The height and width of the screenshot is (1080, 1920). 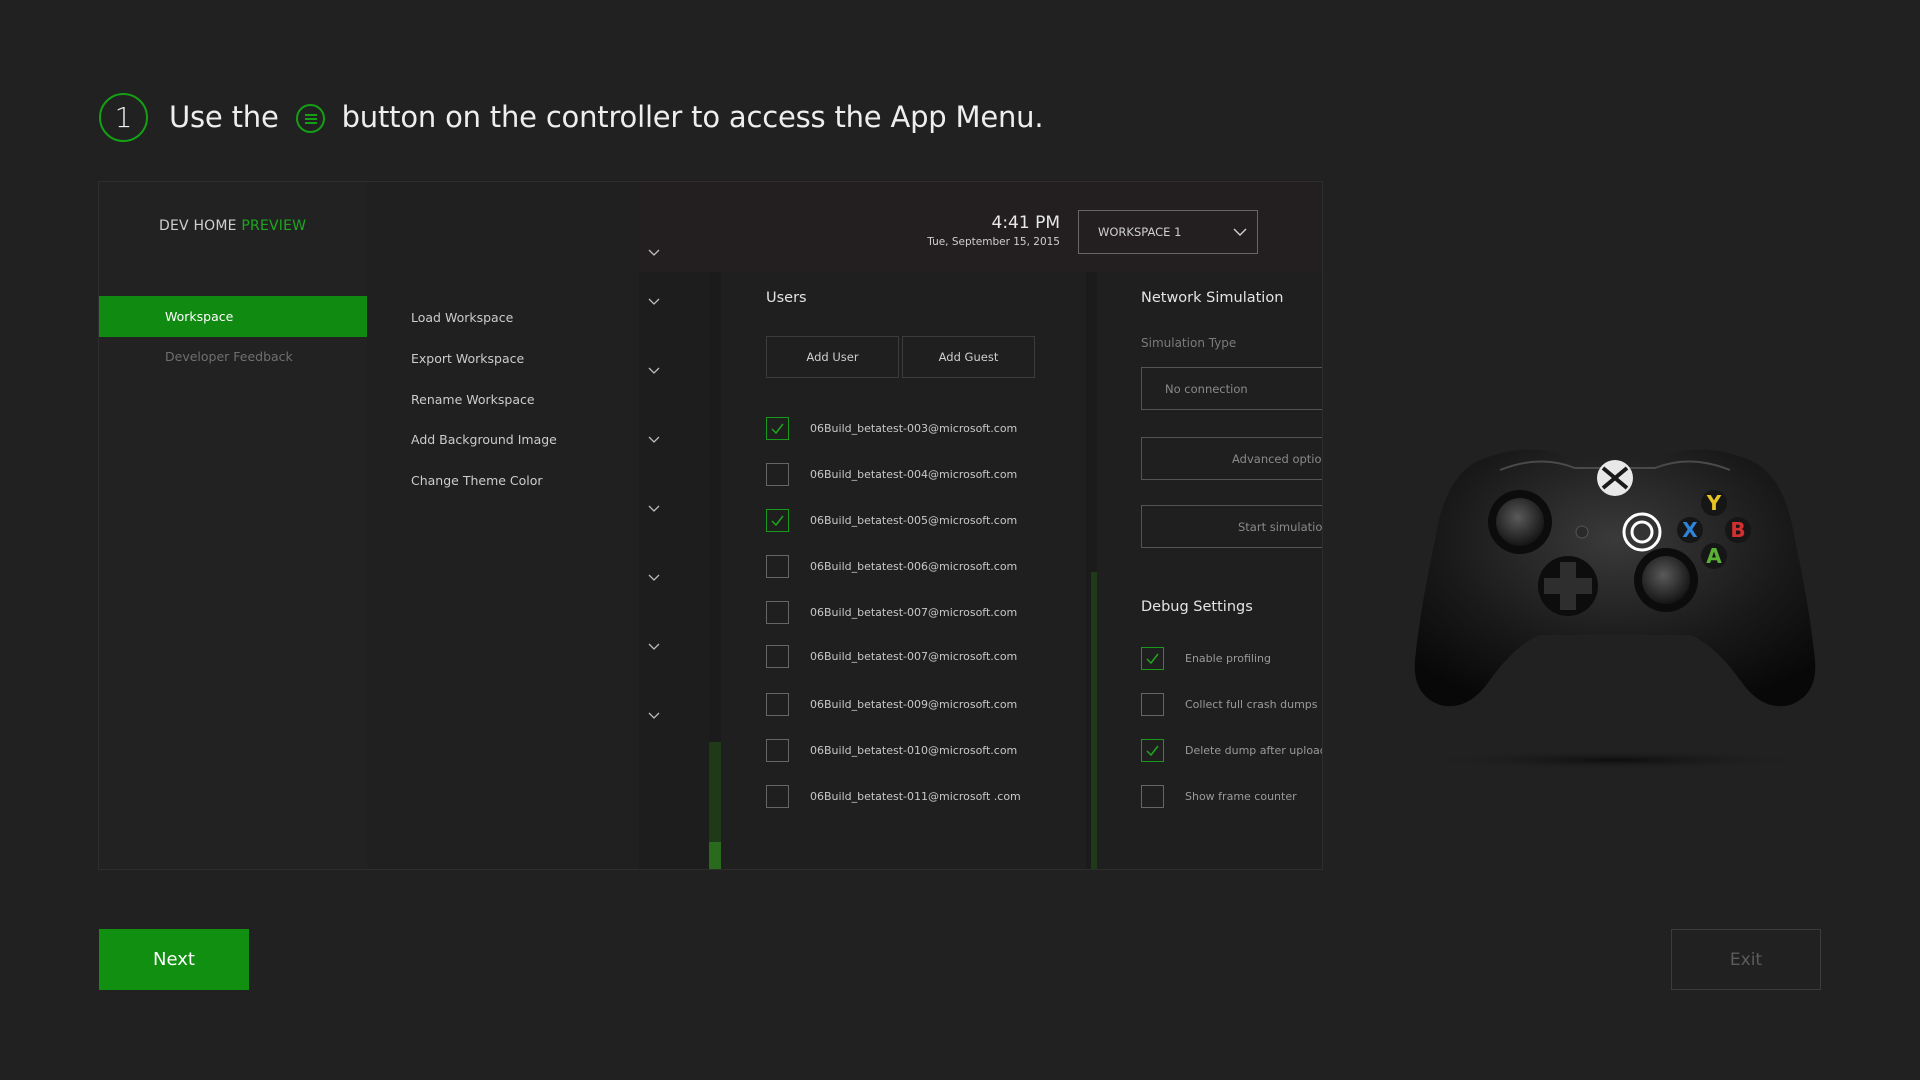 What do you see at coordinates (915, 796) in the screenshot?
I see `user-email: 06Build_betatest-011@microsoft .com` at bounding box center [915, 796].